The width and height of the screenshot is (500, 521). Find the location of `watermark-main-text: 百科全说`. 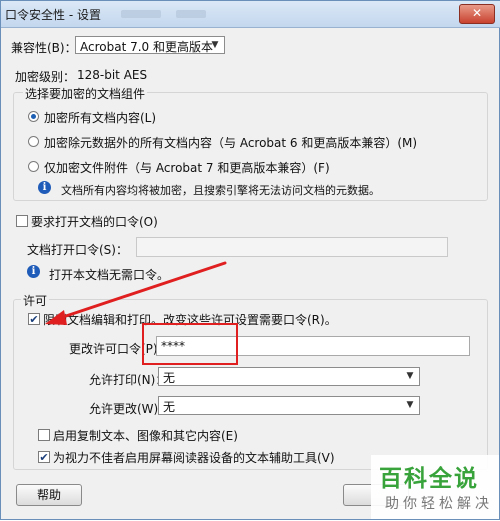

watermark-main-text: 百科全说 is located at coordinates (429, 479).